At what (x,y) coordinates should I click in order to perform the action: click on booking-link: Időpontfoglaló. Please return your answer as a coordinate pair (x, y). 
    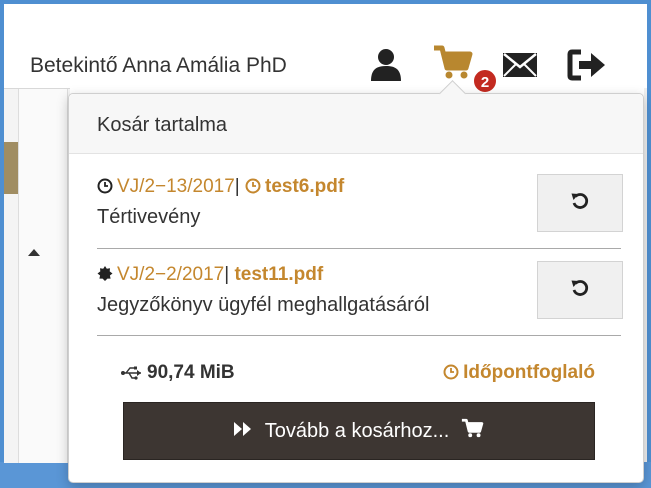
    Looking at the image, I should click on (519, 374).